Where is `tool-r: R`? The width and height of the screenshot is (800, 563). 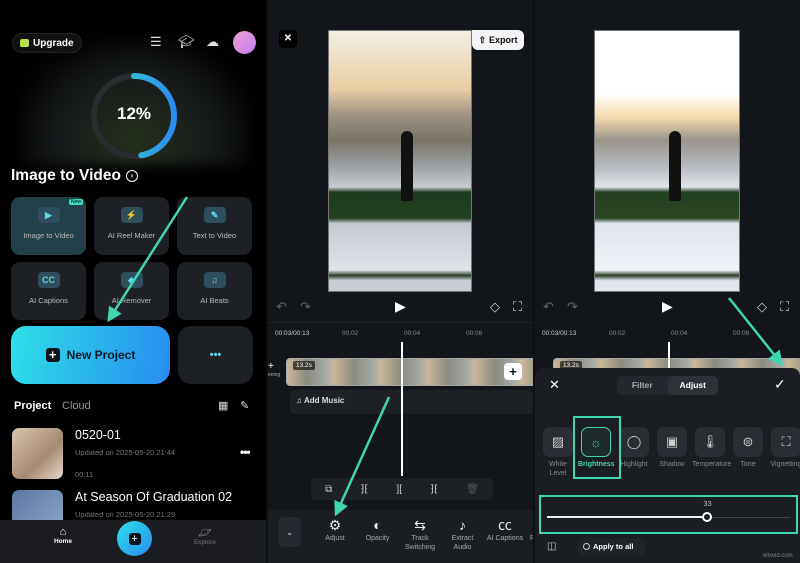
tool-r: R is located at coordinates (530, 538).